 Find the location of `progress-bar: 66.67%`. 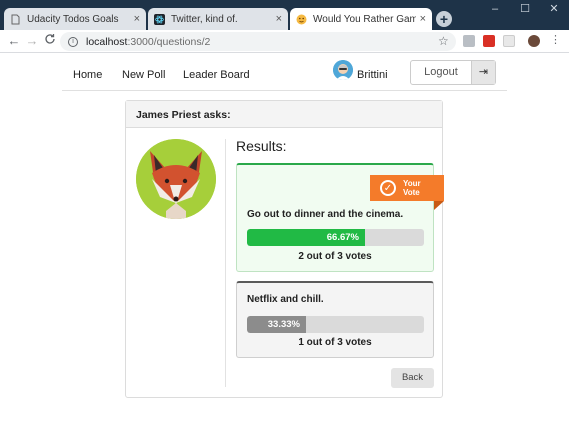

progress-bar: 66.67% is located at coordinates (335, 237).